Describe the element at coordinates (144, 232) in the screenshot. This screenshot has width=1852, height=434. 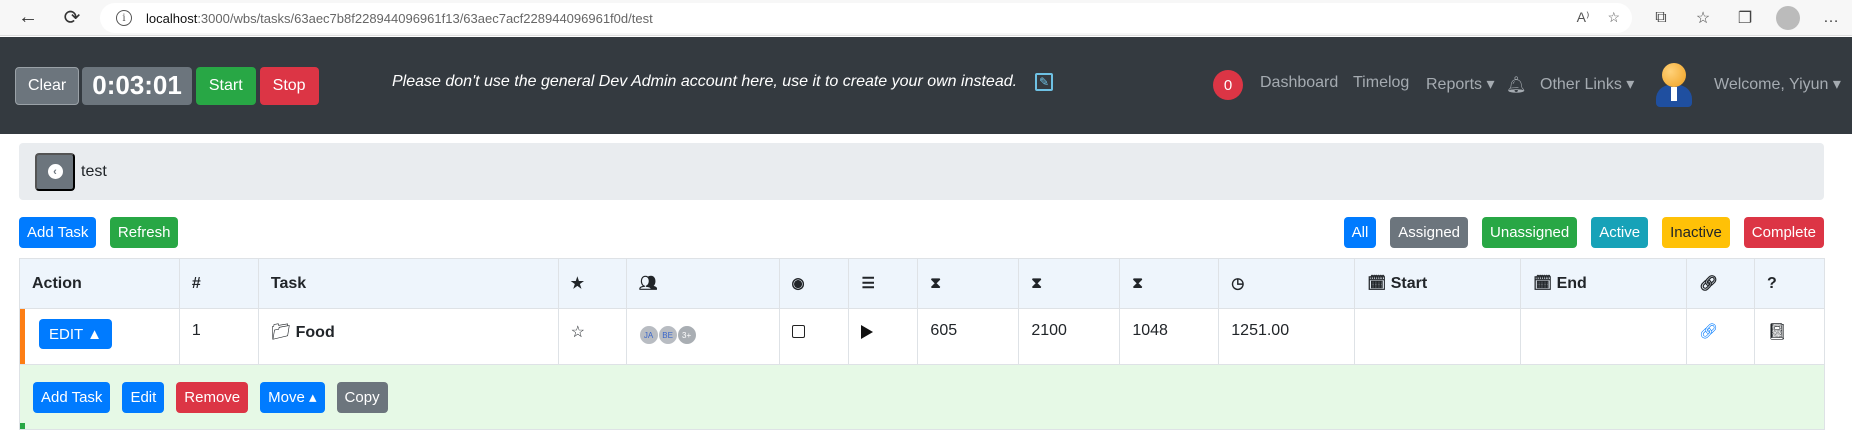
I see `refresh-button: Refresh` at that location.